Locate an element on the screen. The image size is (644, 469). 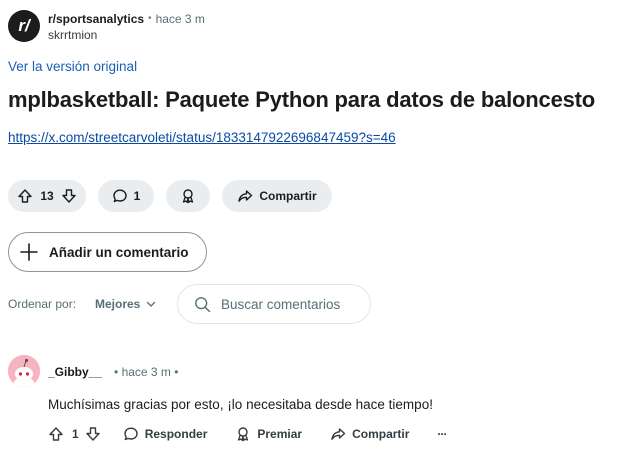
downvote-icon is located at coordinates (69, 196).